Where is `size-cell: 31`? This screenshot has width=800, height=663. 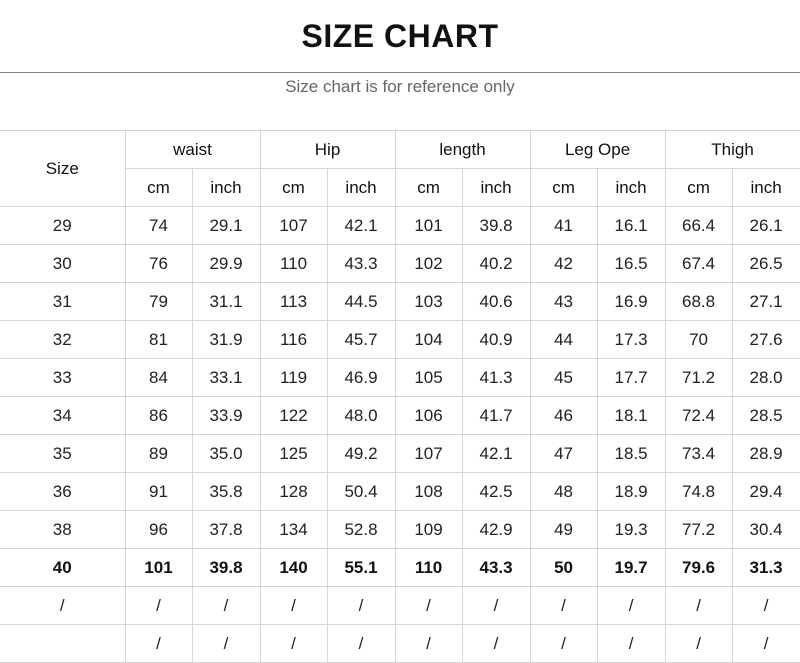
size-cell: 31 is located at coordinates (63, 301).